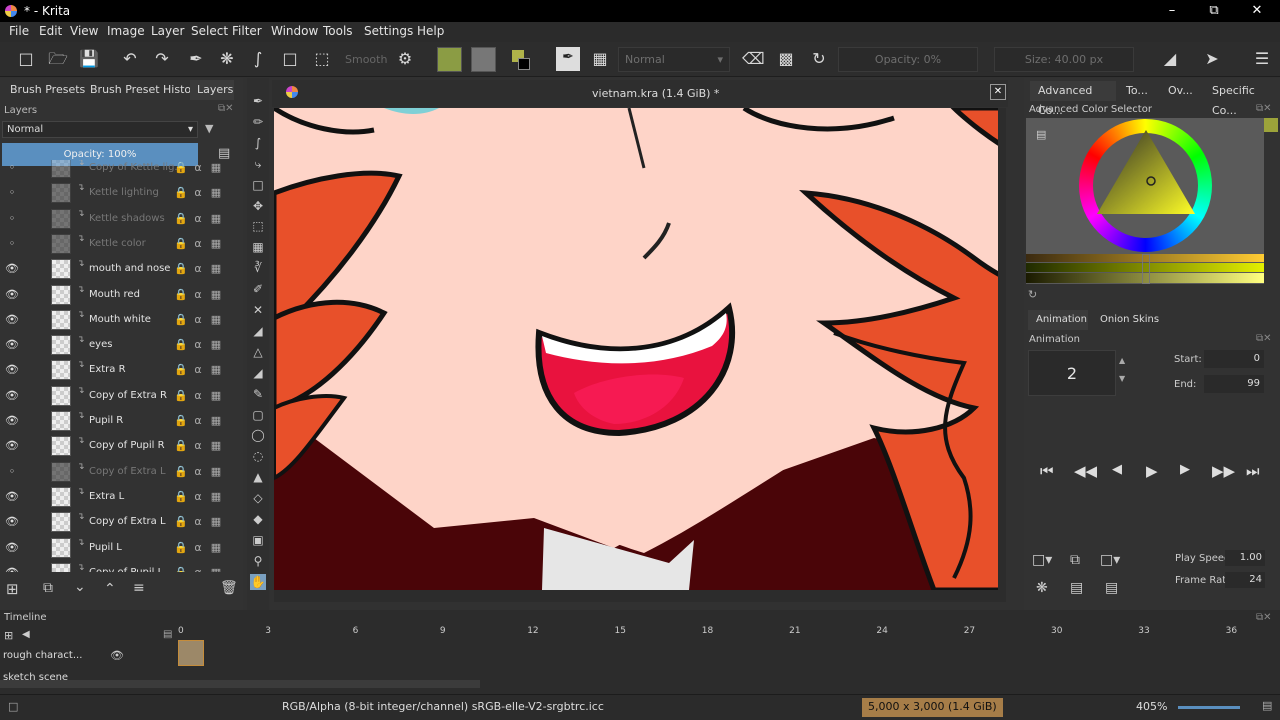 The image size is (1280, 720). What do you see at coordinates (258, 435) in the screenshot?
I see `ellipse-select-icon: ◯` at bounding box center [258, 435].